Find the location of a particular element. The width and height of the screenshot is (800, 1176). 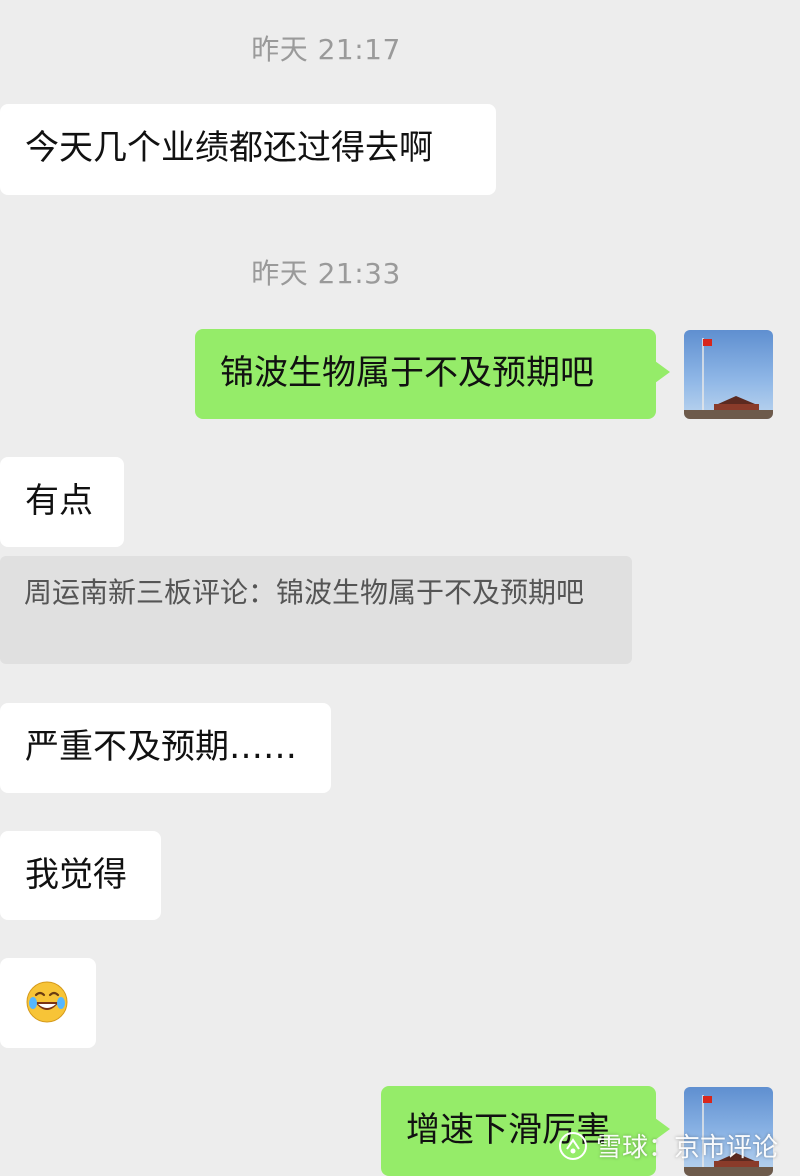

quoted-message: 周运南新三板评论：锦波生物属于不及预期吧 is located at coordinates (316, 610).